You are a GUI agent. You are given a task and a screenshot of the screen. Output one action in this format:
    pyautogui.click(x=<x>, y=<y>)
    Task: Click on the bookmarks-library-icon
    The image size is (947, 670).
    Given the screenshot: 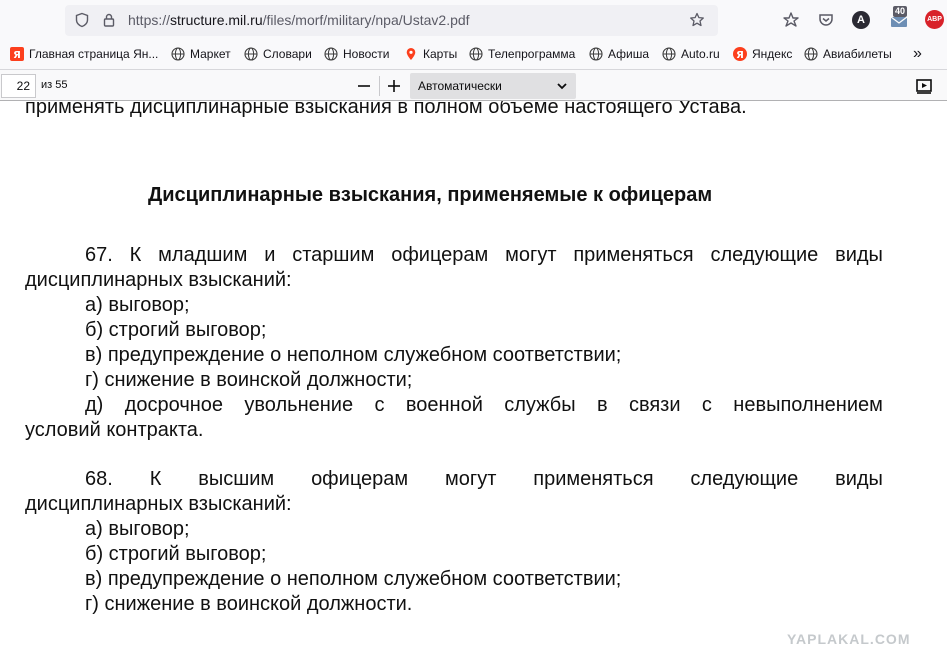 What is the action you would take?
    pyautogui.click(x=791, y=20)
    